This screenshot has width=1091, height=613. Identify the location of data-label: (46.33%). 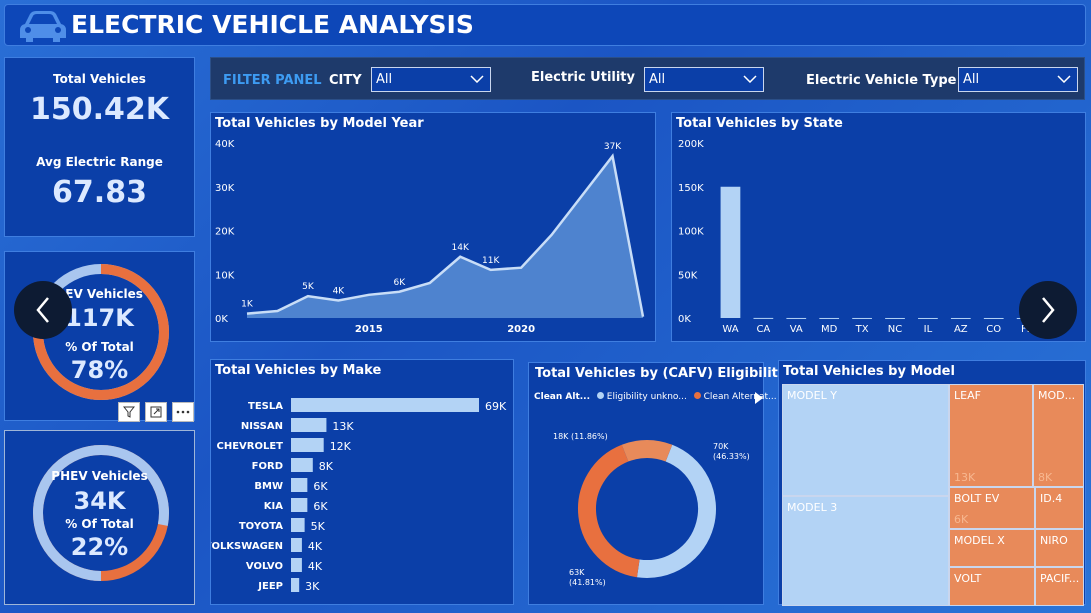
(731, 456).